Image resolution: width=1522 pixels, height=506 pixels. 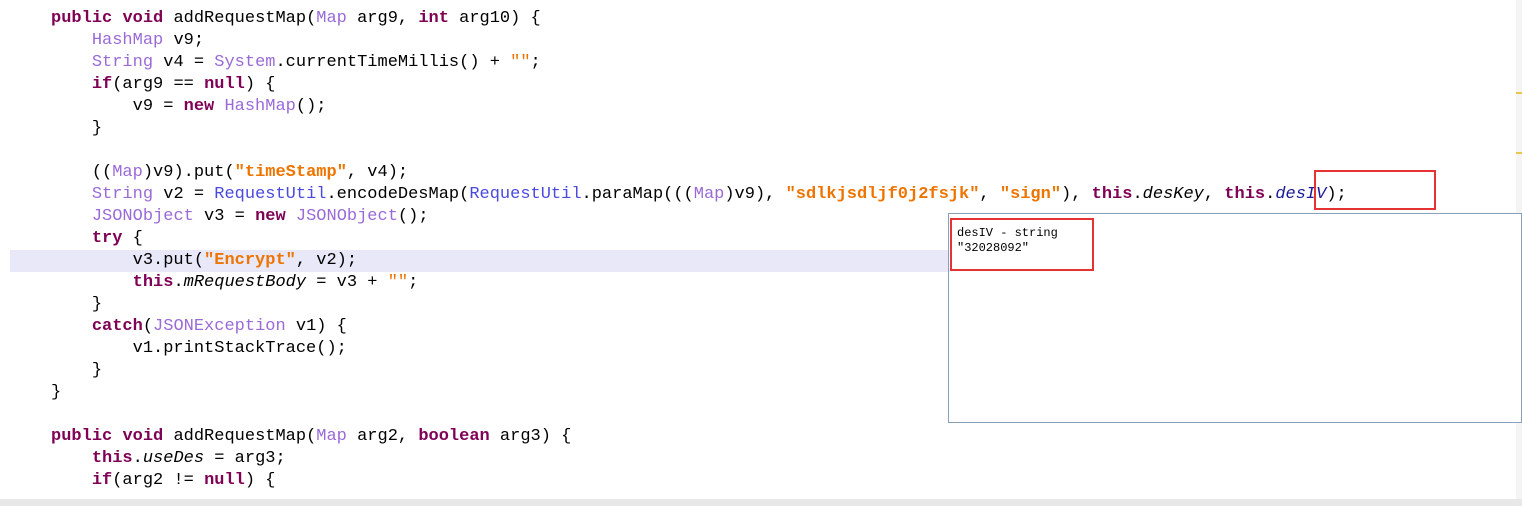 I want to click on code-token: v2 =, so click(x=184, y=194).